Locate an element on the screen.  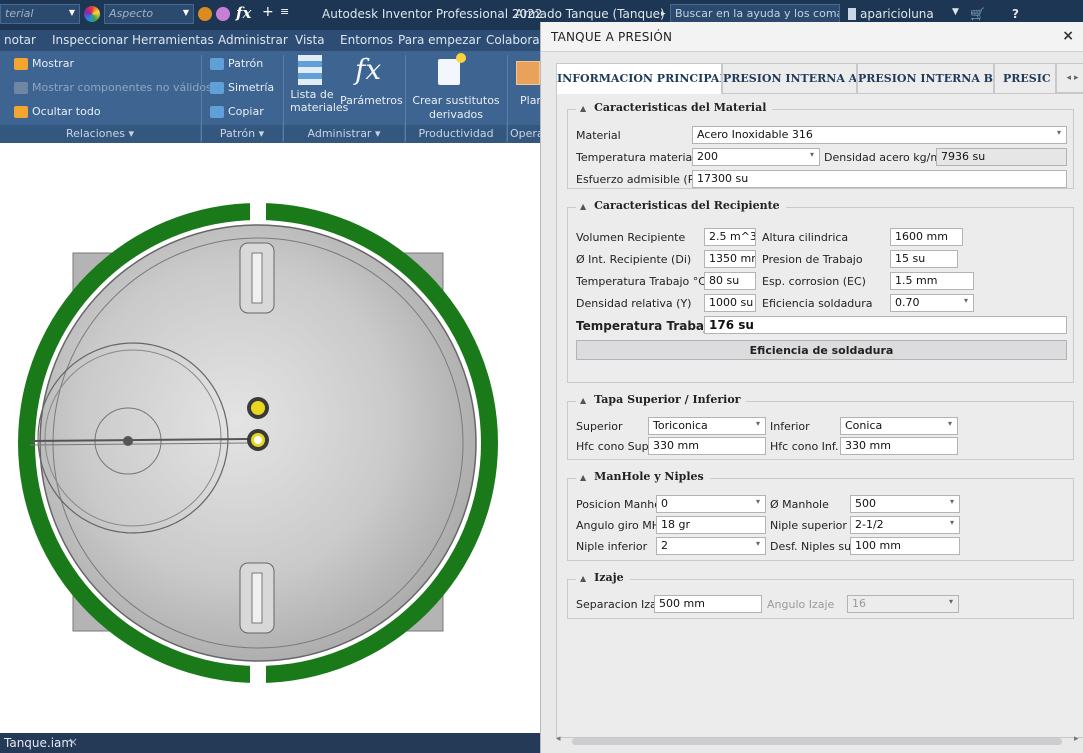
tab-presion-externa: PRESIC is located at coordinates (1025, 78).